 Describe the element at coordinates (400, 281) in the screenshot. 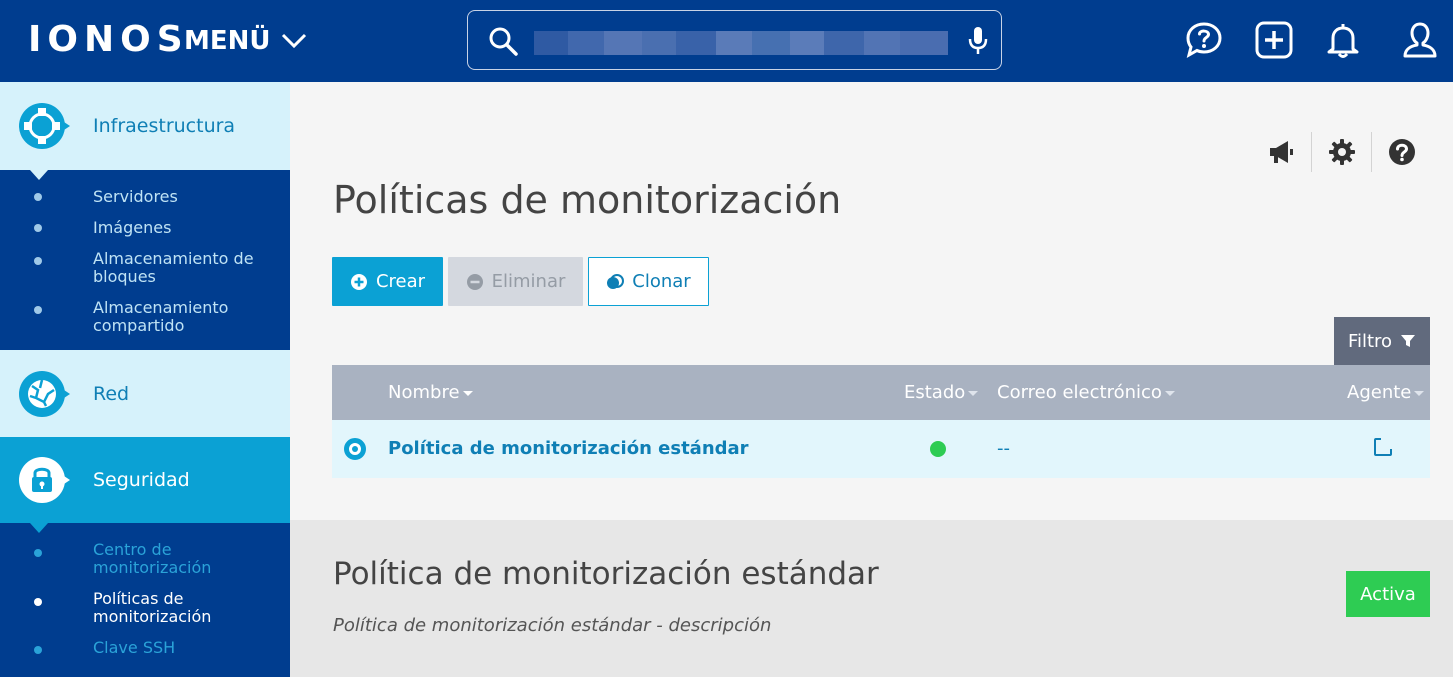

I see `create-button-label: Crear` at that location.